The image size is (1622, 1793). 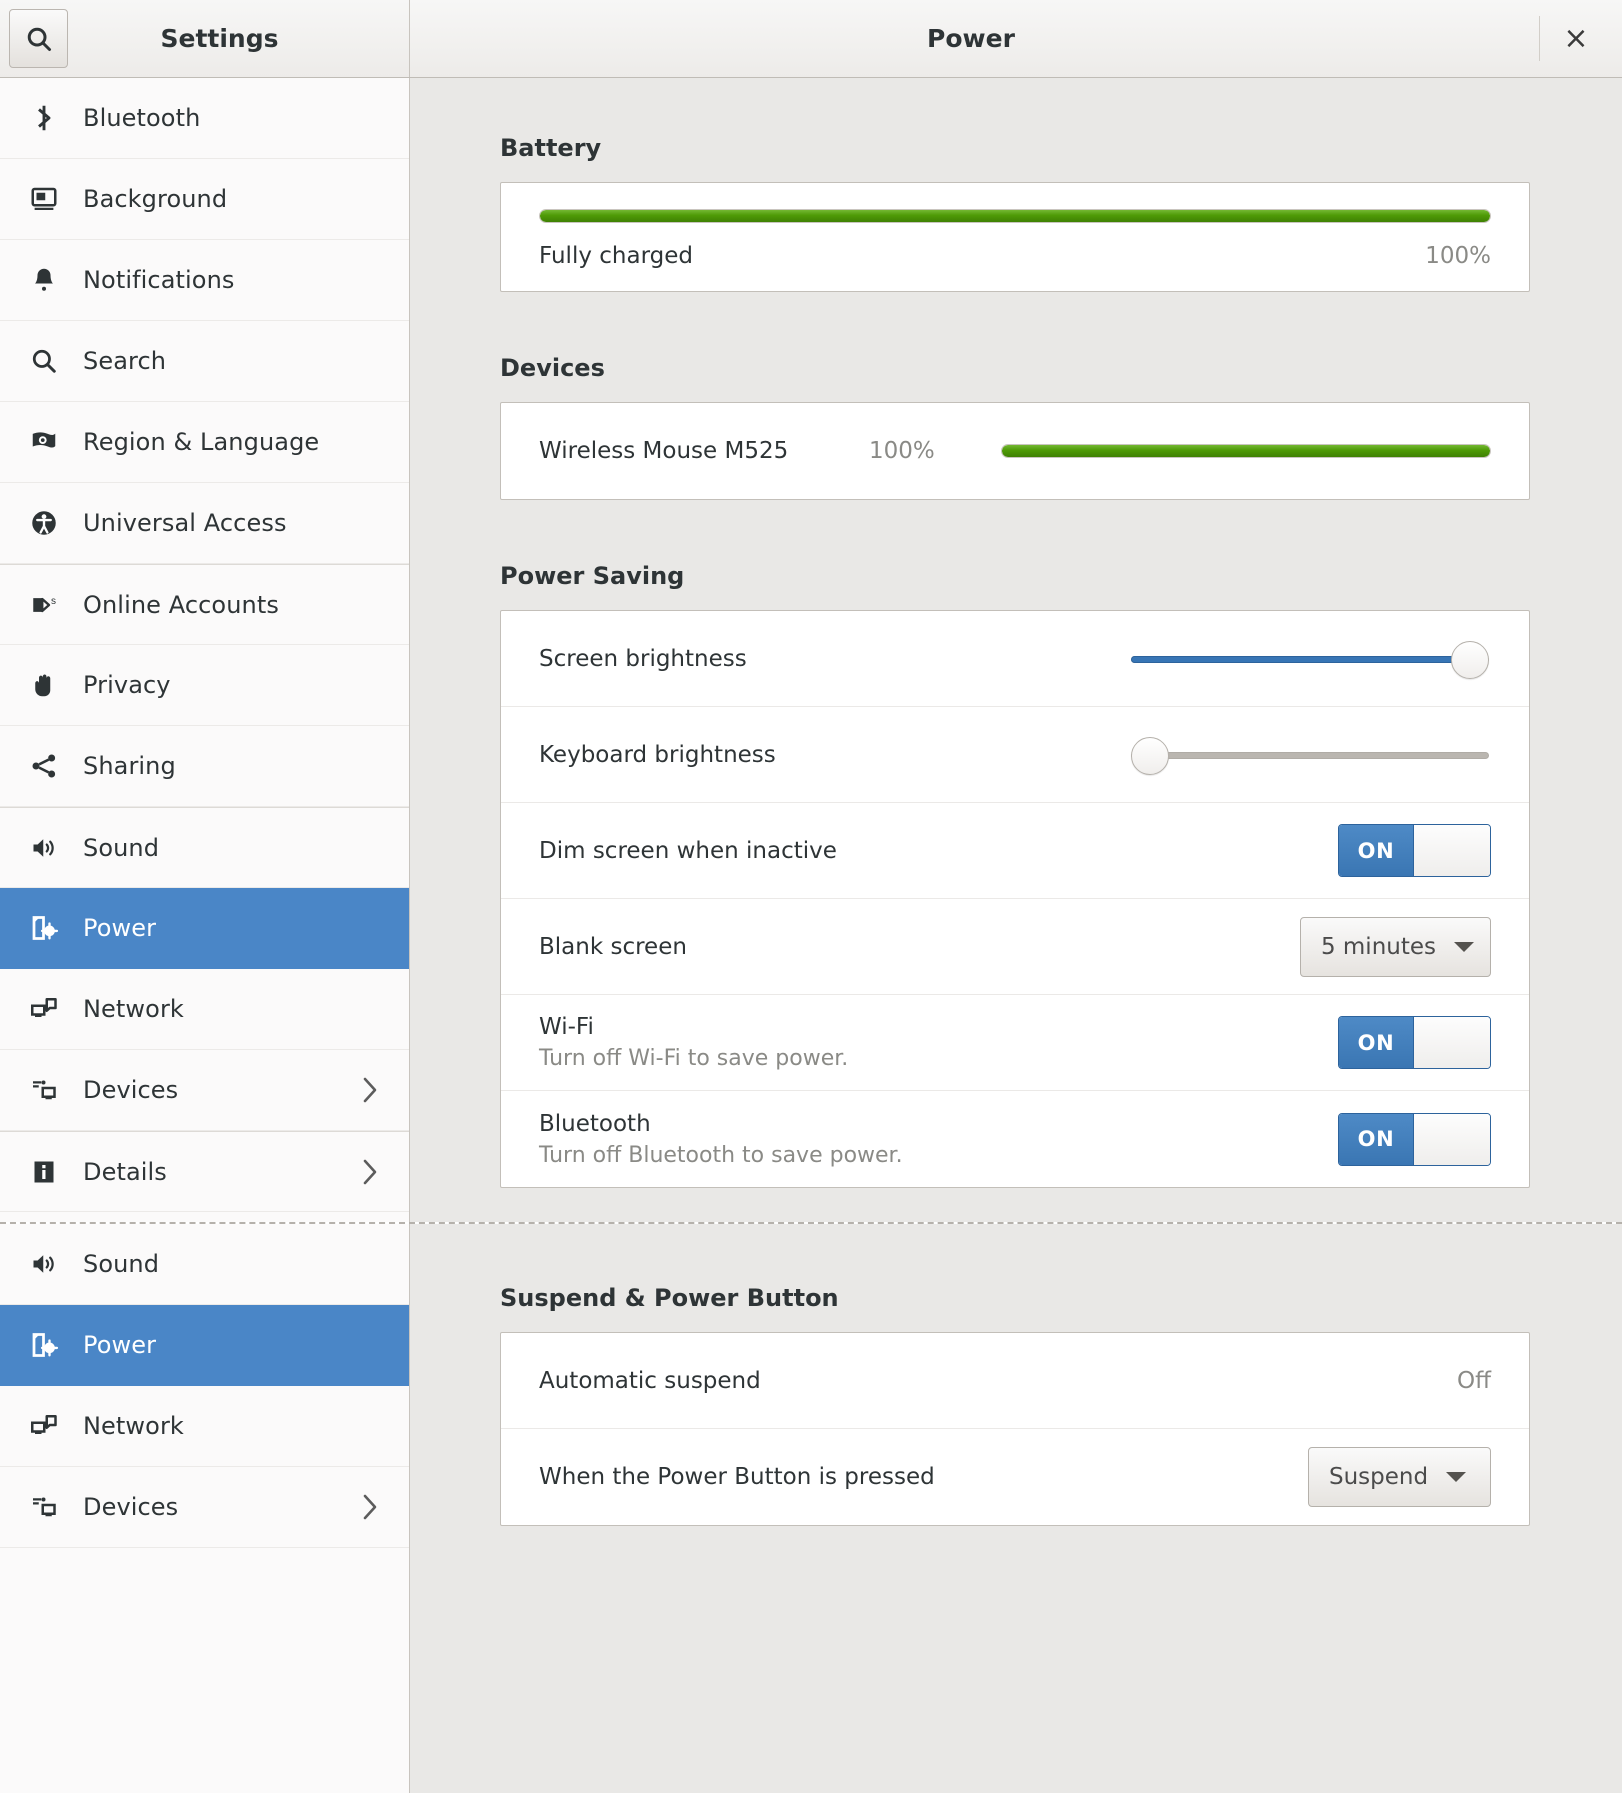 What do you see at coordinates (44, 199) in the screenshot?
I see `background-icon` at bounding box center [44, 199].